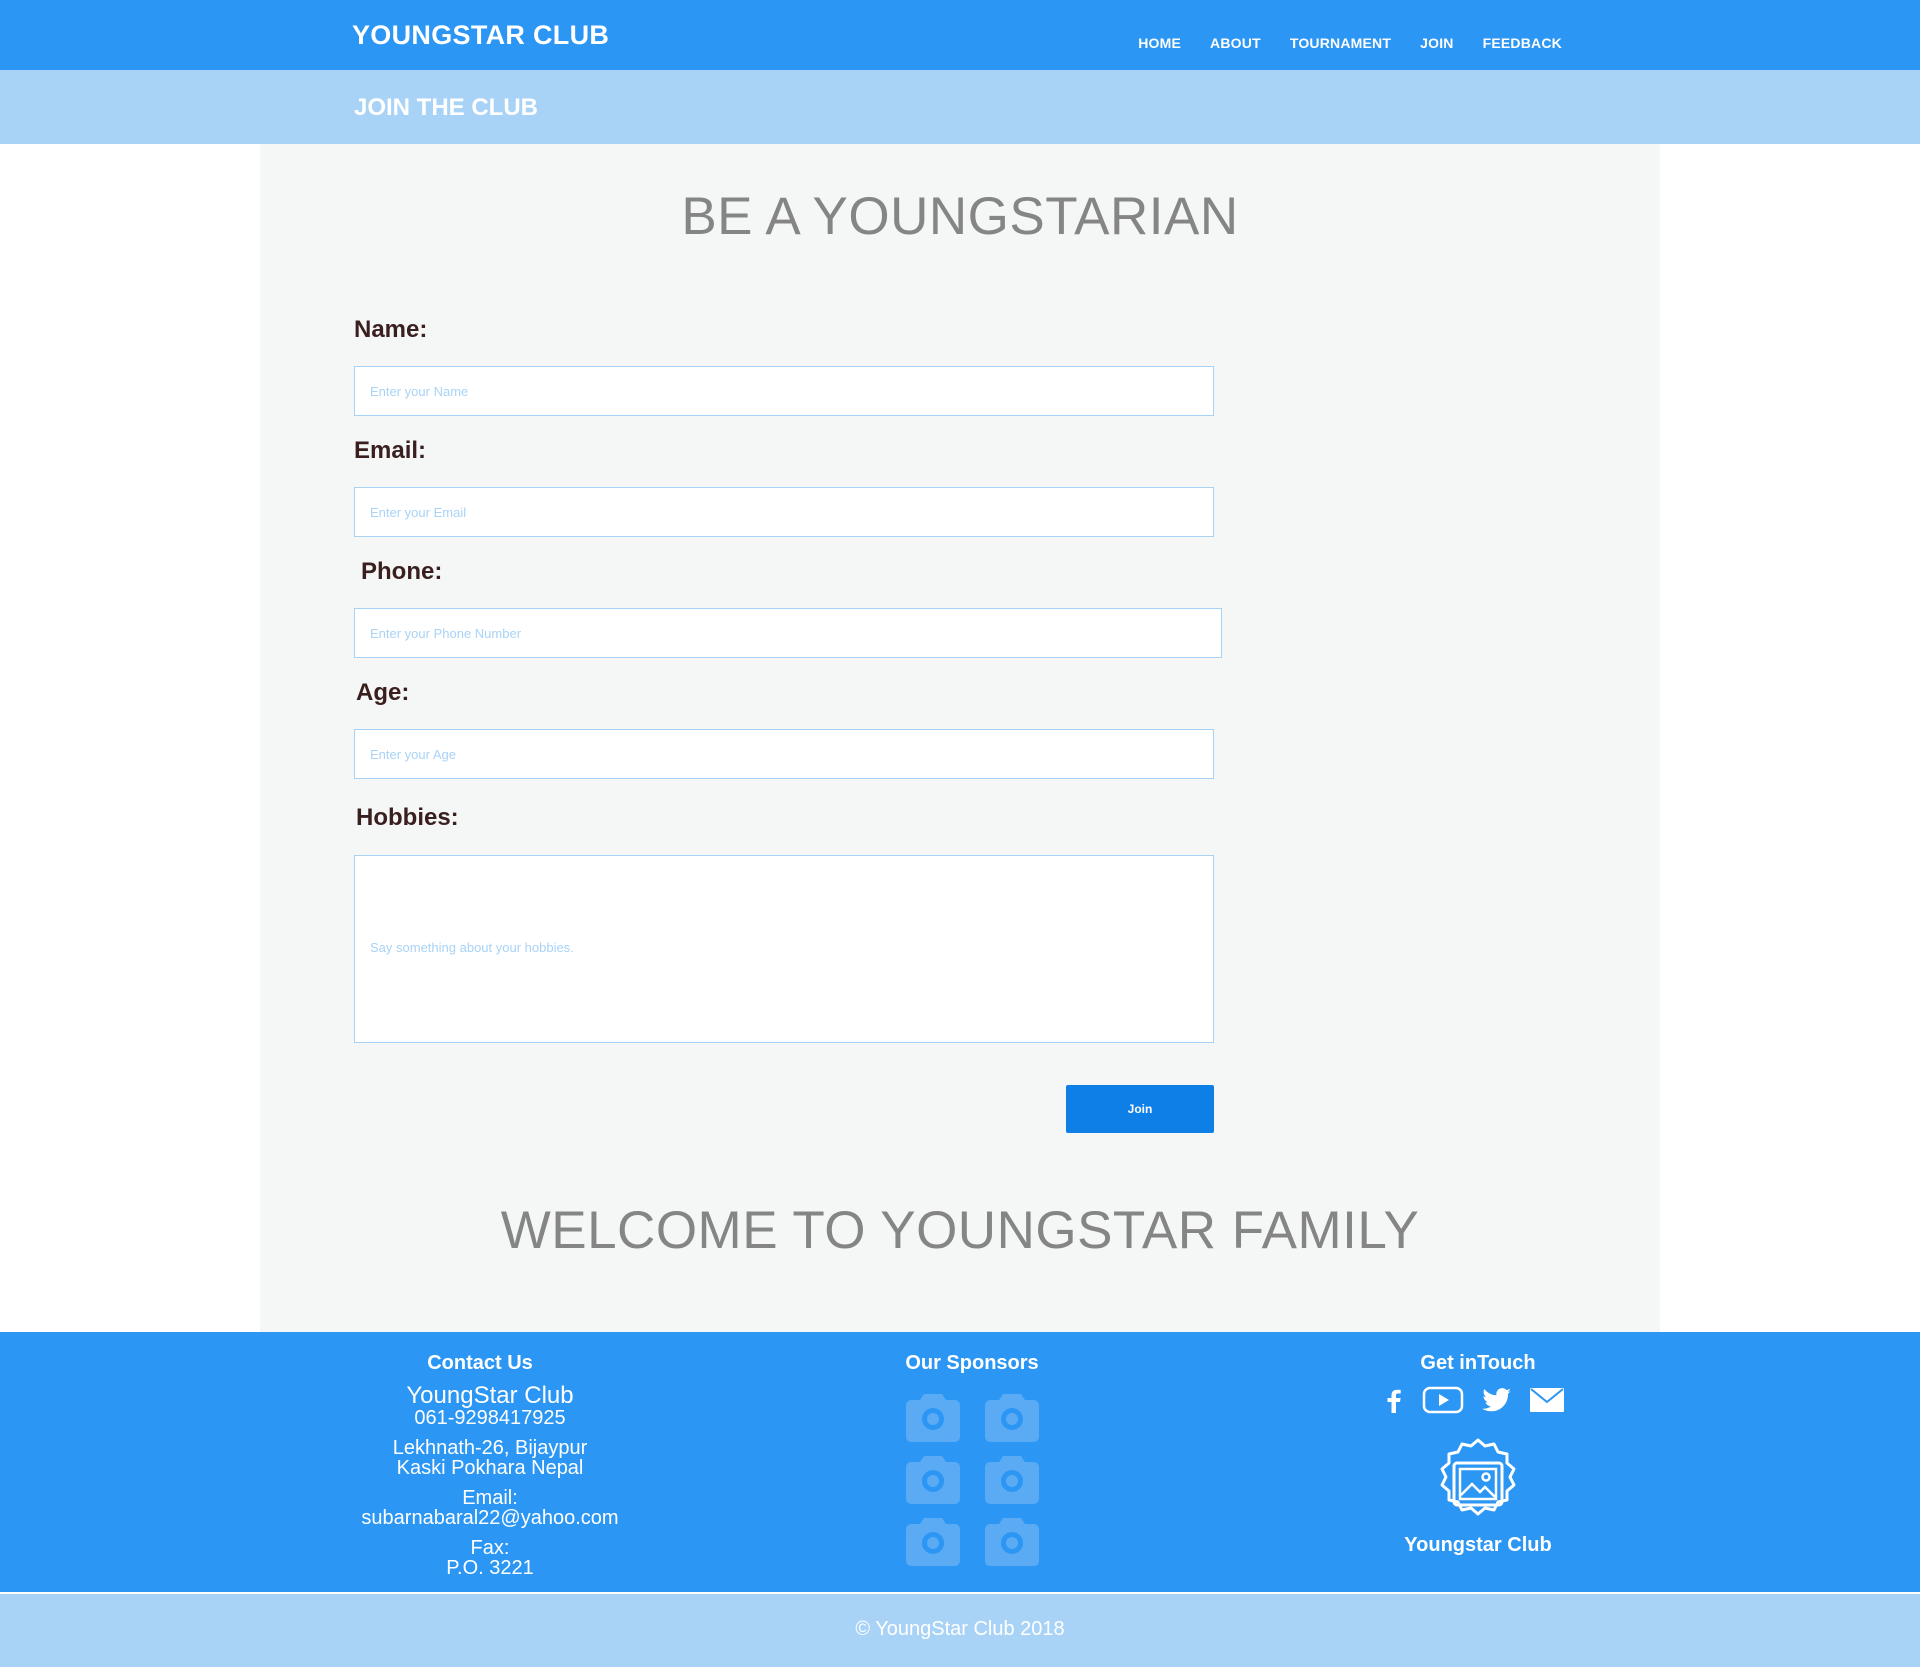  I want to click on nav-about: ABOUT, so click(1235, 43).